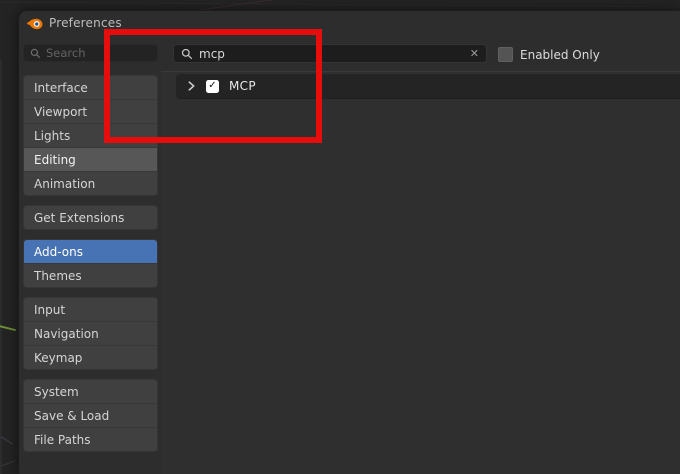 The image size is (680, 474). I want to click on addon-enable-checkbox: ✓, so click(212, 86).